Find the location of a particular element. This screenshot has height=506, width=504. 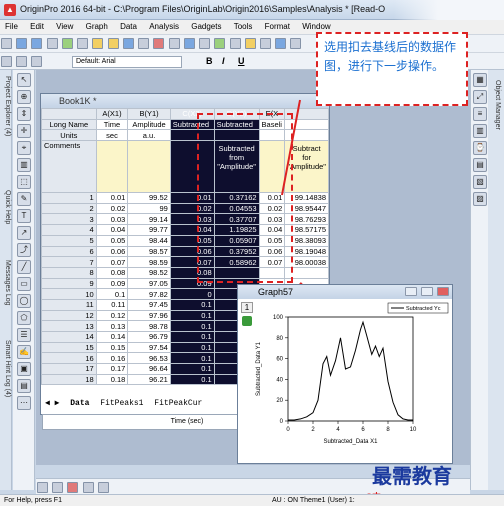

status-info: AU : ON Theme1 (User) 1: is located at coordinates (313, 500).